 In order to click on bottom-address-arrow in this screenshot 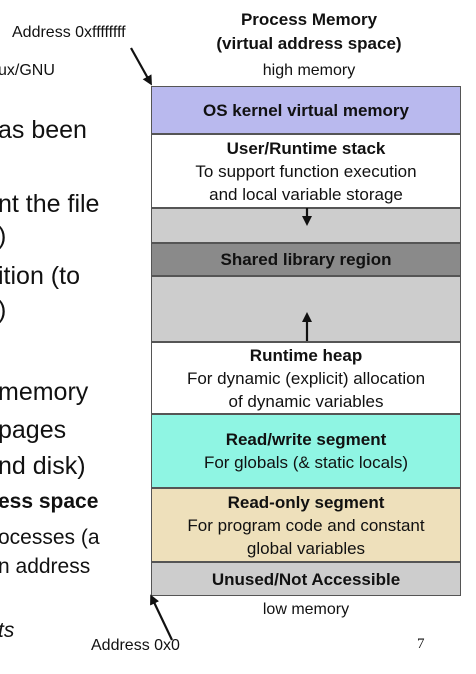, I will do `click(161, 617)`.